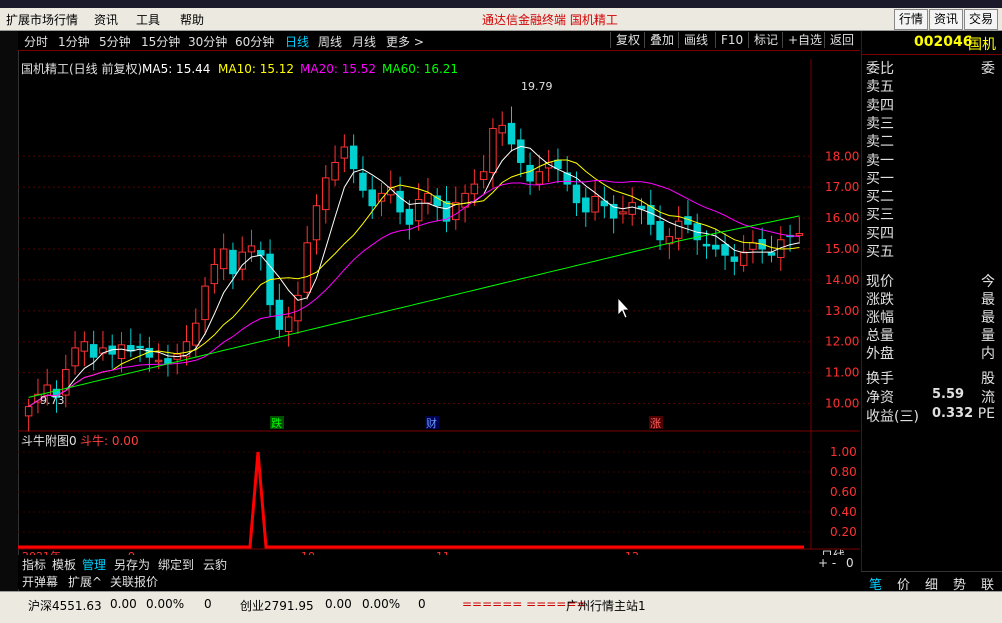 This screenshot has width=1002, height=623. I want to click on mouse-cursor-icon, so click(623, 307).